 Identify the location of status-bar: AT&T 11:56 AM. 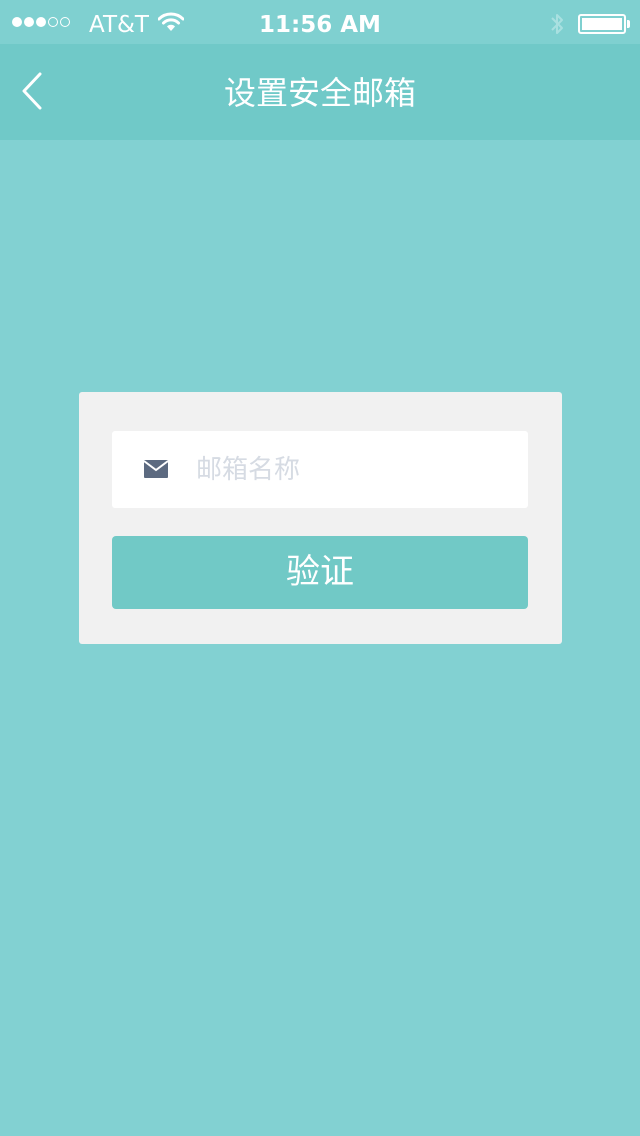
(320, 22).